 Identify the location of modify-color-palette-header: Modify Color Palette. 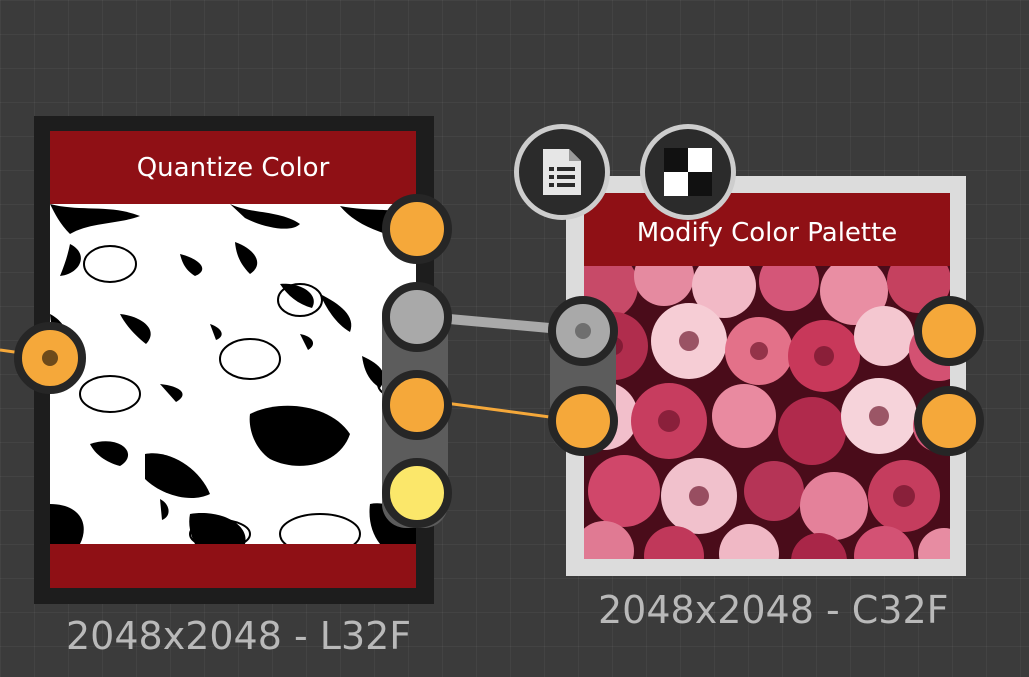
(767, 229).